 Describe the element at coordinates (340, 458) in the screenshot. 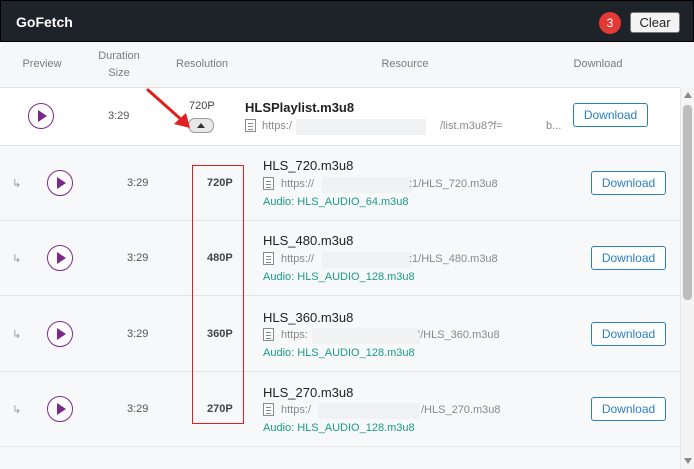

I see `table-row` at that location.